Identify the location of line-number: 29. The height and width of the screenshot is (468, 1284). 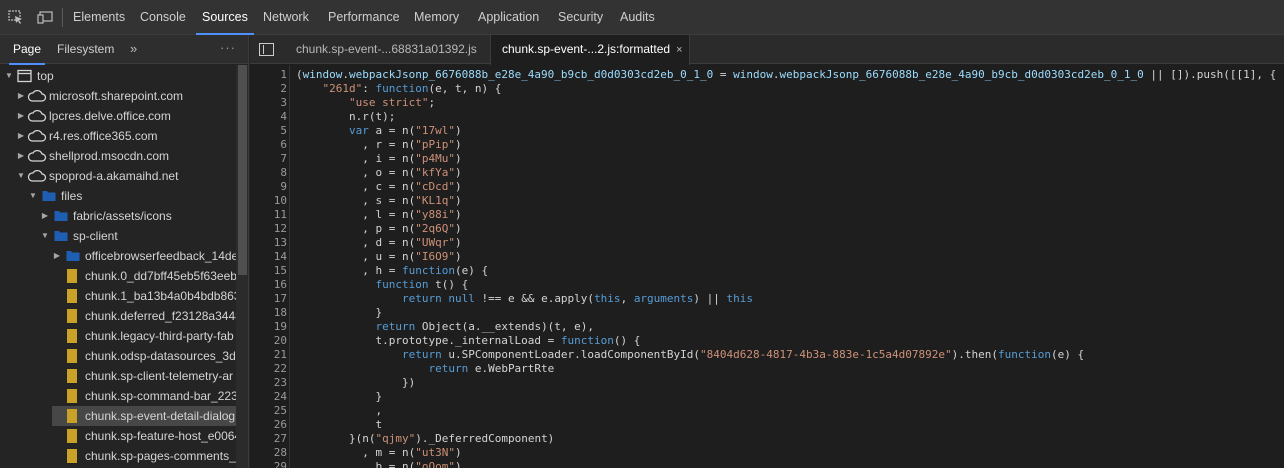
(269, 464).